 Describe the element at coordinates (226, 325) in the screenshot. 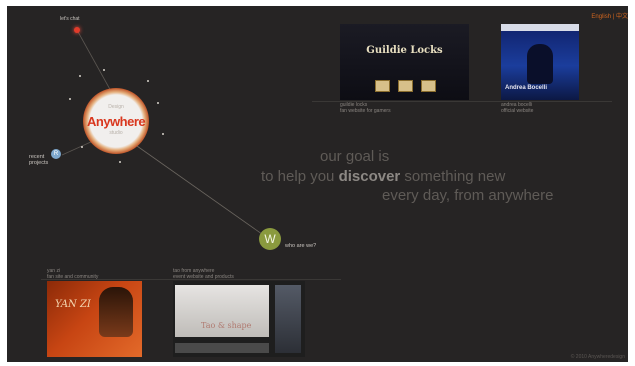

I see `tao-screen-title: Tao & shape` at that location.